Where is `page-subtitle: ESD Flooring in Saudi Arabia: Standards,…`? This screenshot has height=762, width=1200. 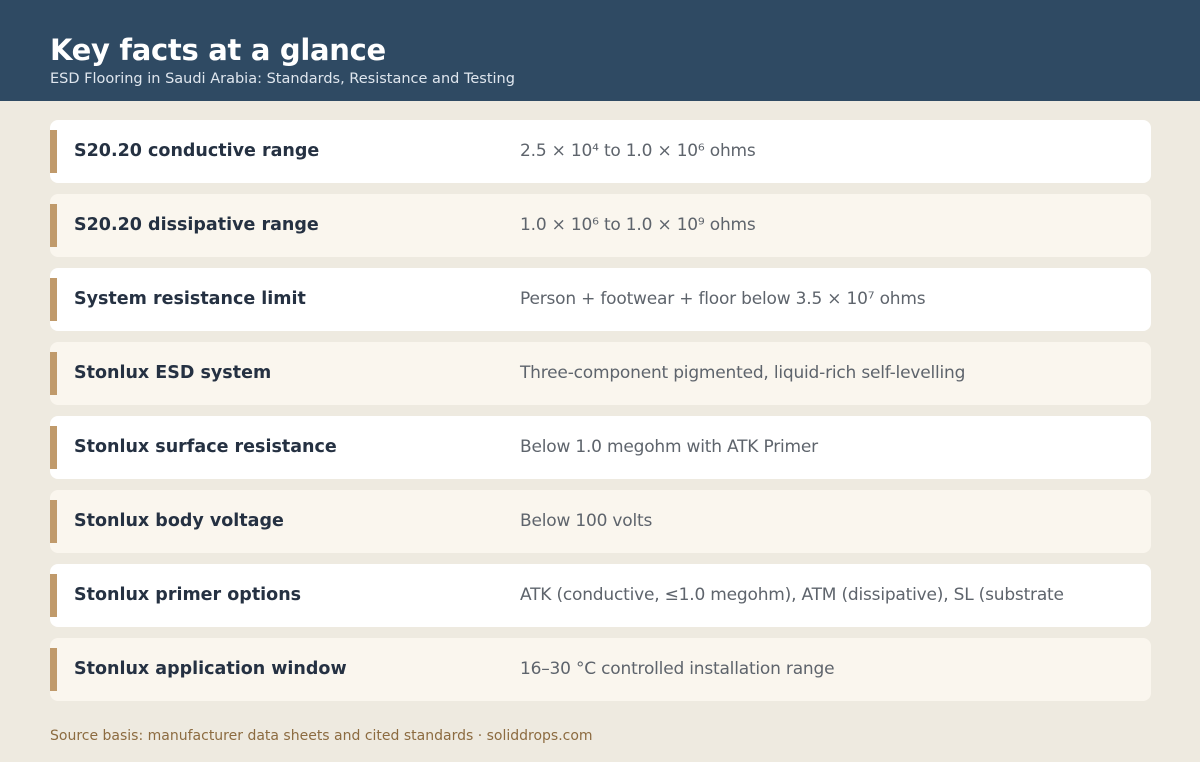
page-subtitle: ESD Flooring in Saudi Arabia: Standards,… is located at coordinates (282, 79).